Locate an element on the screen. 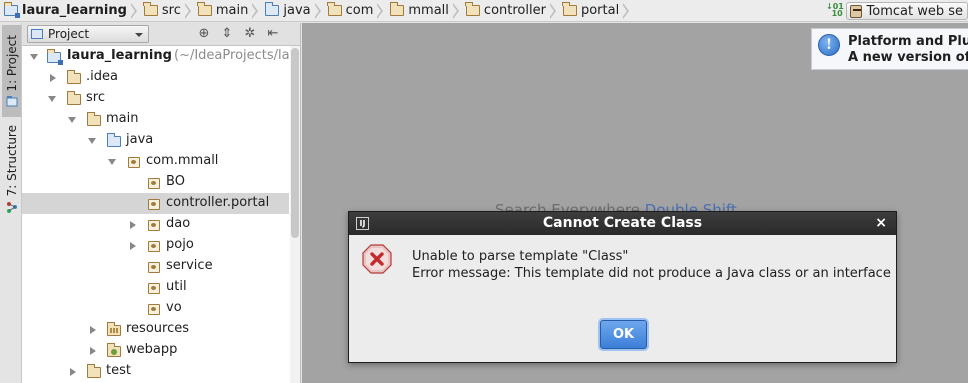  tab-structure: 7: Structure is located at coordinates (11, 169).